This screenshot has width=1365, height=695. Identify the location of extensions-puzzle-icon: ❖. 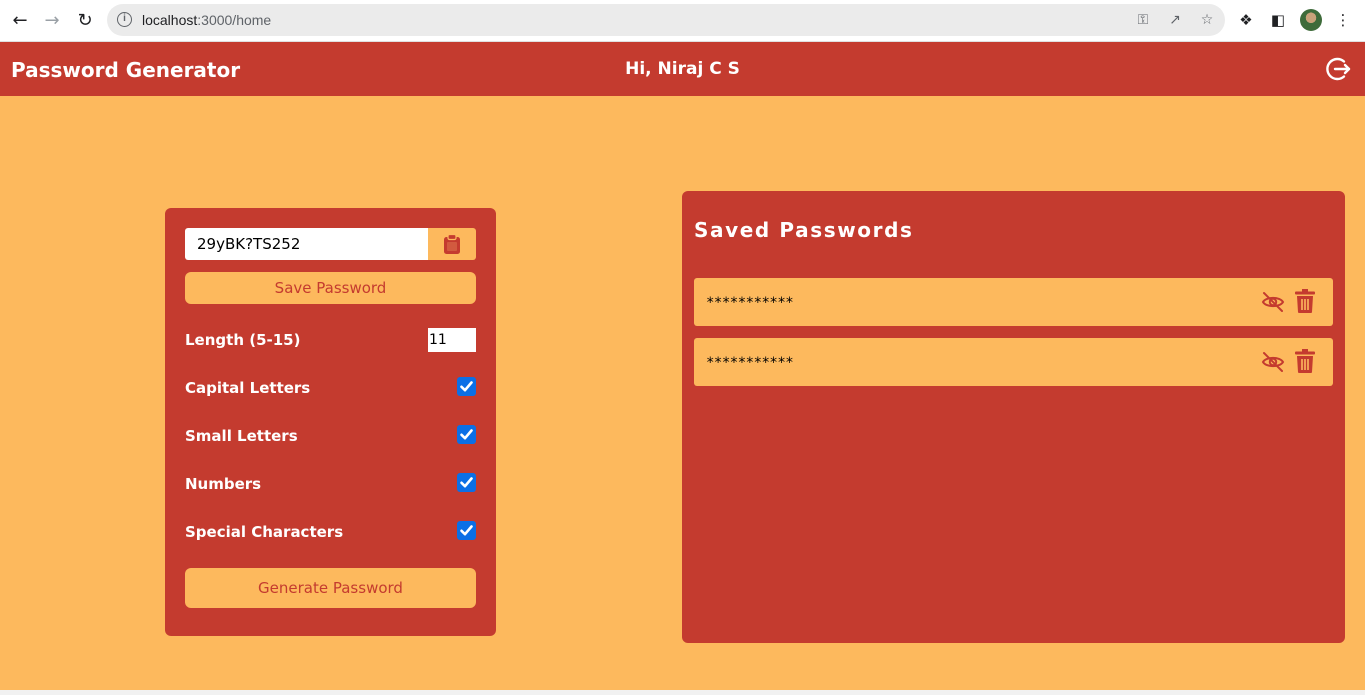
(1246, 20).